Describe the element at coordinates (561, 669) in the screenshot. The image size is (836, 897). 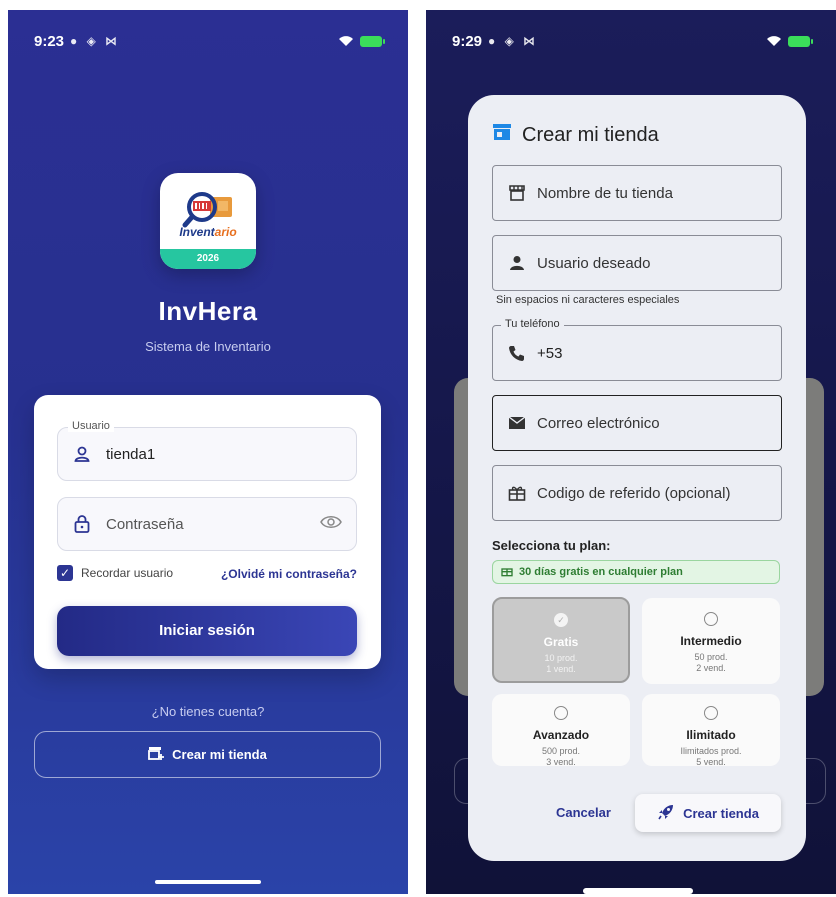
I see `plan-vendors: 1 vend.` at that location.